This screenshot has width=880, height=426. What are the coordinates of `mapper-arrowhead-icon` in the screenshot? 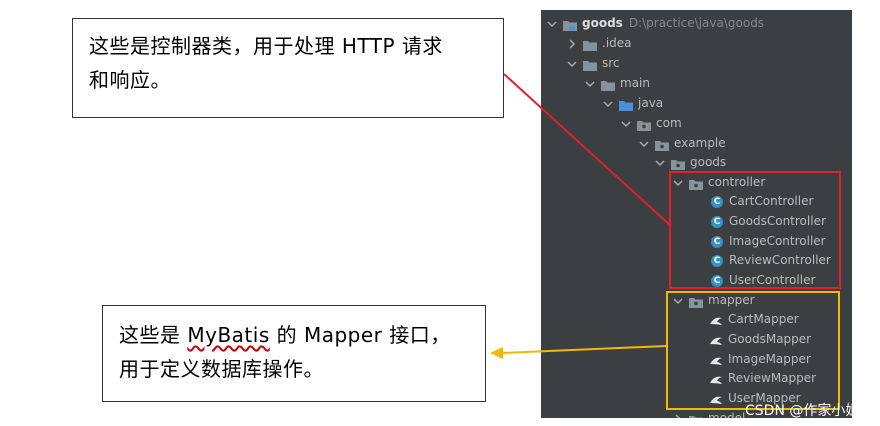 It's located at (496, 353).